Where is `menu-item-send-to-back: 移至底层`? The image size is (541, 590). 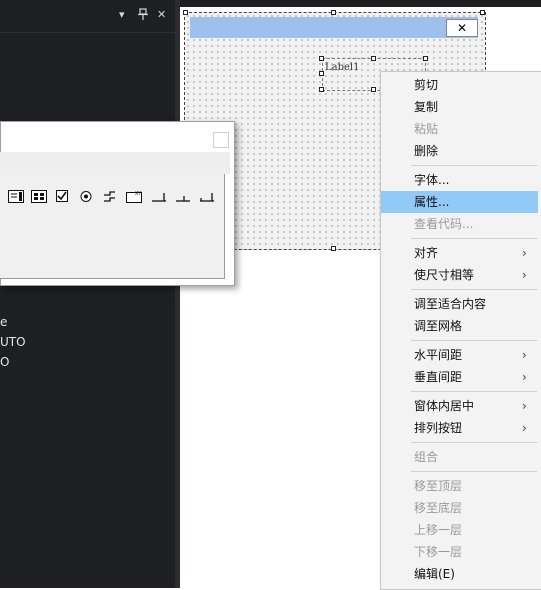
menu-item-send-to-back: 移至底层 is located at coordinates (459, 508).